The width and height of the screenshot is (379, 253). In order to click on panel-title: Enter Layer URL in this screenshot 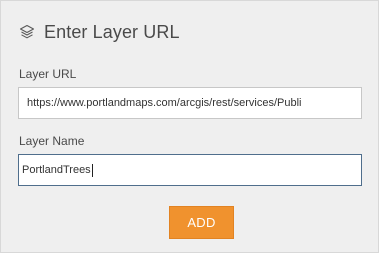, I will do `click(112, 31)`.